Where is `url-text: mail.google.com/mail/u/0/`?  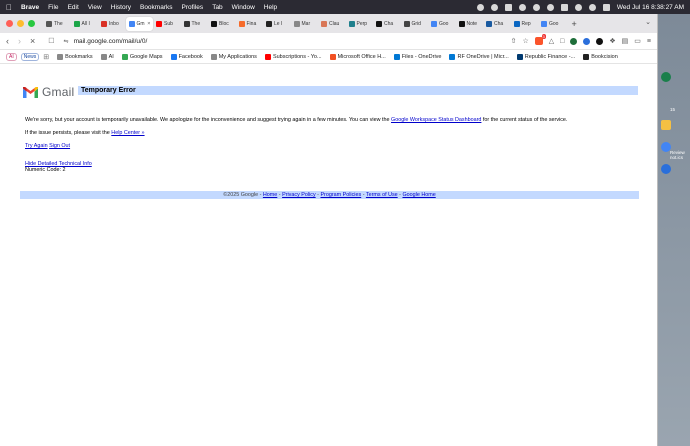
url-text: mail.google.com/mail/u/0/ is located at coordinates (111, 41).